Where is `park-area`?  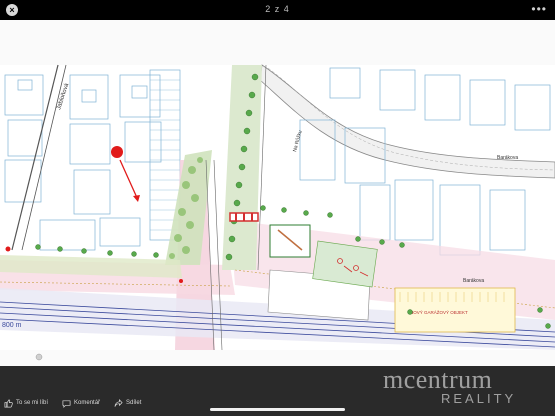 park-area is located at coordinates (345, 264).